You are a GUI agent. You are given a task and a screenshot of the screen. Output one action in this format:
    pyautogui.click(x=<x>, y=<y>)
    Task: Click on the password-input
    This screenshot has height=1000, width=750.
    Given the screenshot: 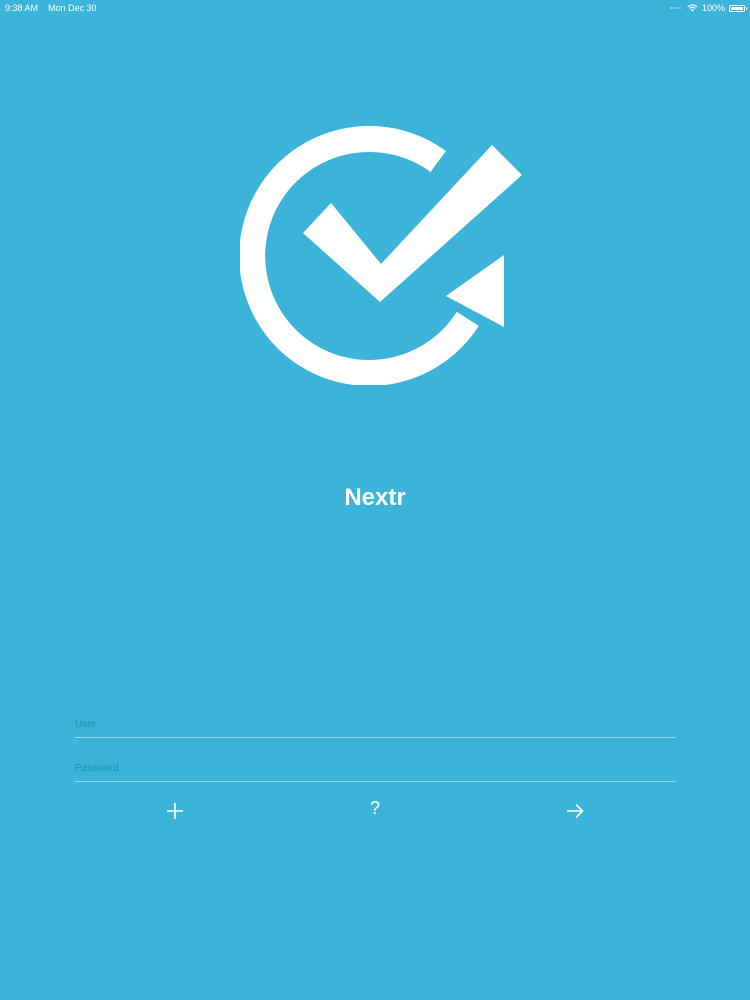 What is the action you would take?
    pyautogui.click(x=375, y=768)
    